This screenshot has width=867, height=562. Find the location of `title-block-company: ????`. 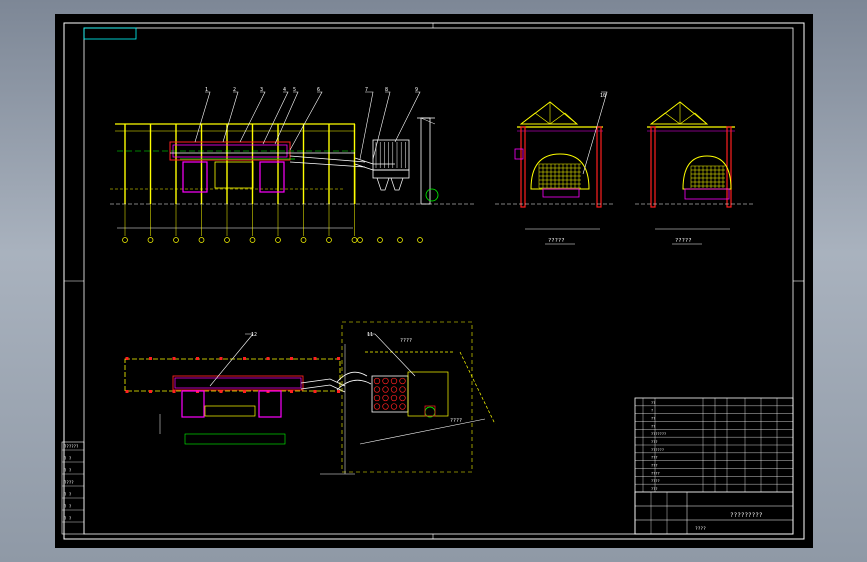

title-block-company: ???? is located at coordinates (700, 529).